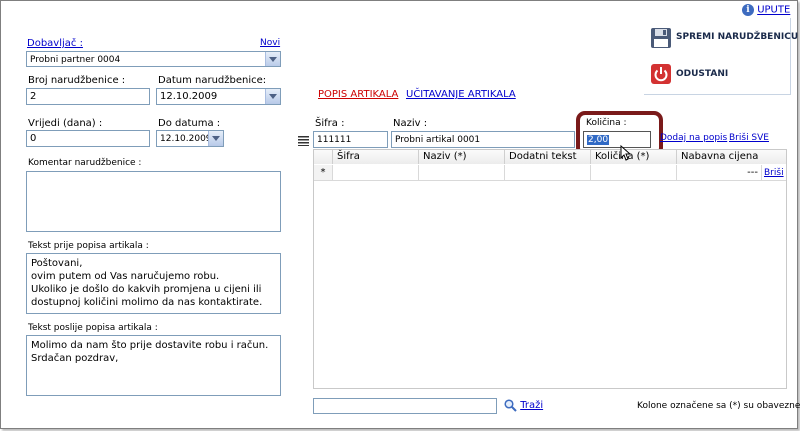  What do you see at coordinates (661, 38) in the screenshot?
I see `floppy-disk-icon` at bounding box center [661, 38].